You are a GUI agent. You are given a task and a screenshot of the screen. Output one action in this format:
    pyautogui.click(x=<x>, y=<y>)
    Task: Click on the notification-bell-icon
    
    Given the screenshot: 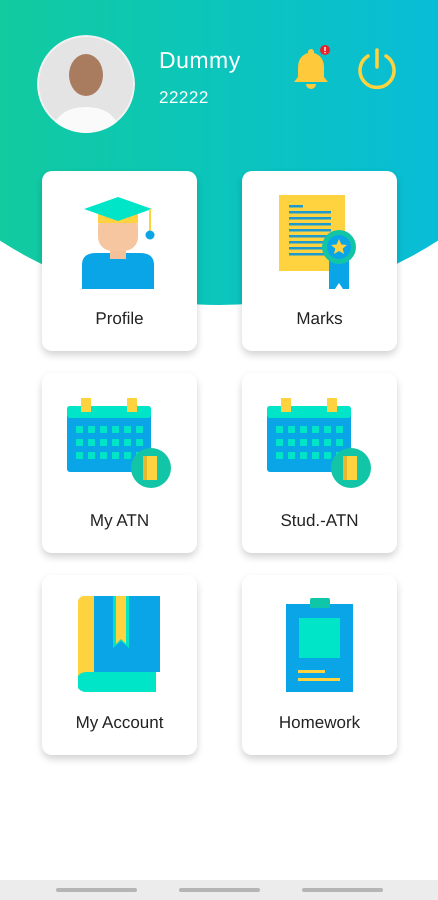 What is the action you would take?
    pyautogui.click(x=311, y=68)
    